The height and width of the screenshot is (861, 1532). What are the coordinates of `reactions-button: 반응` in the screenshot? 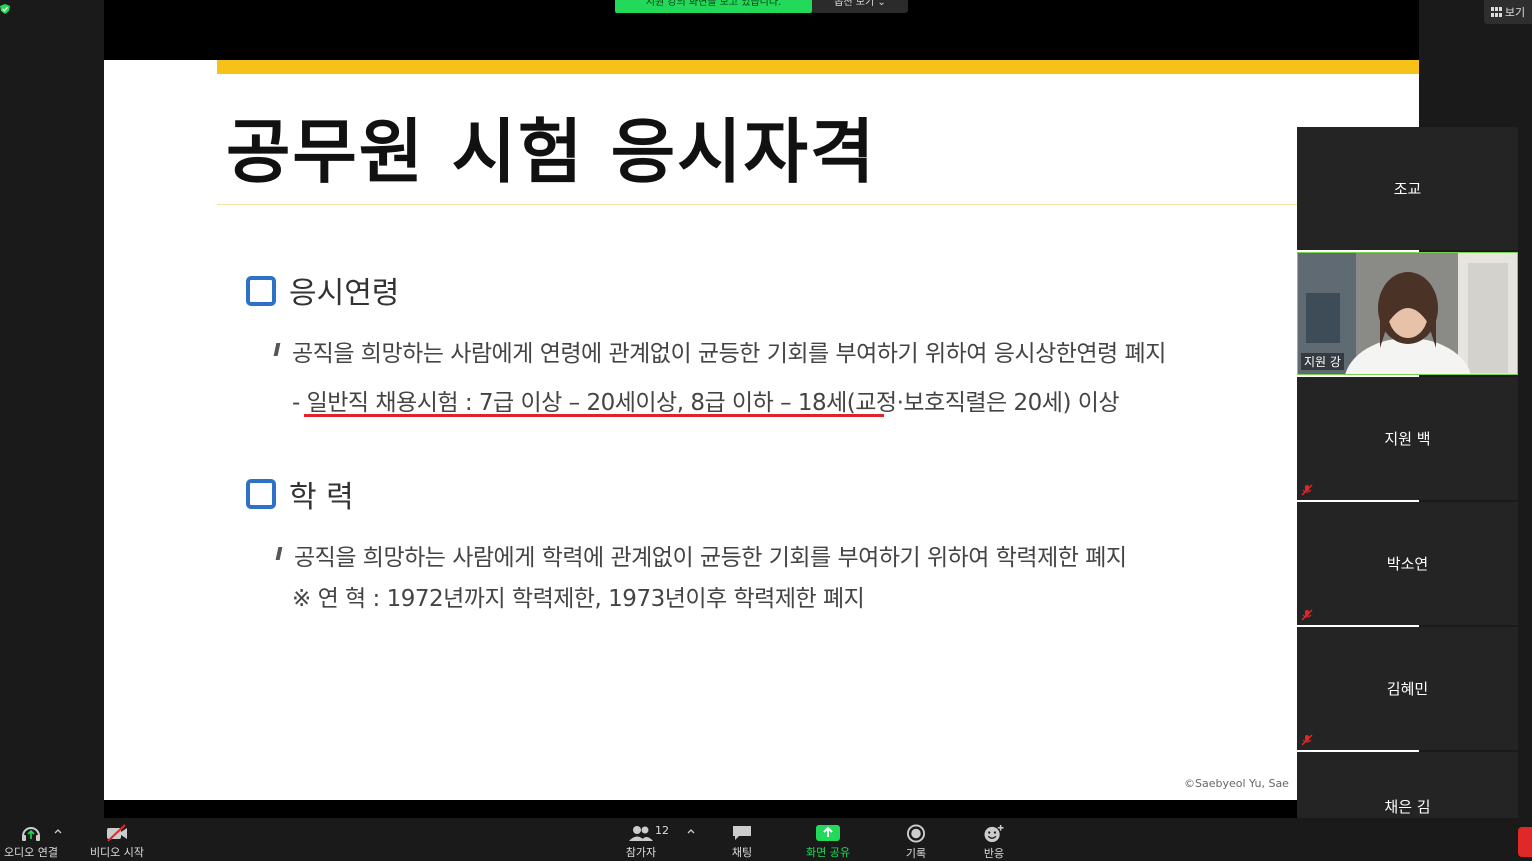 It's located at (994, 839).